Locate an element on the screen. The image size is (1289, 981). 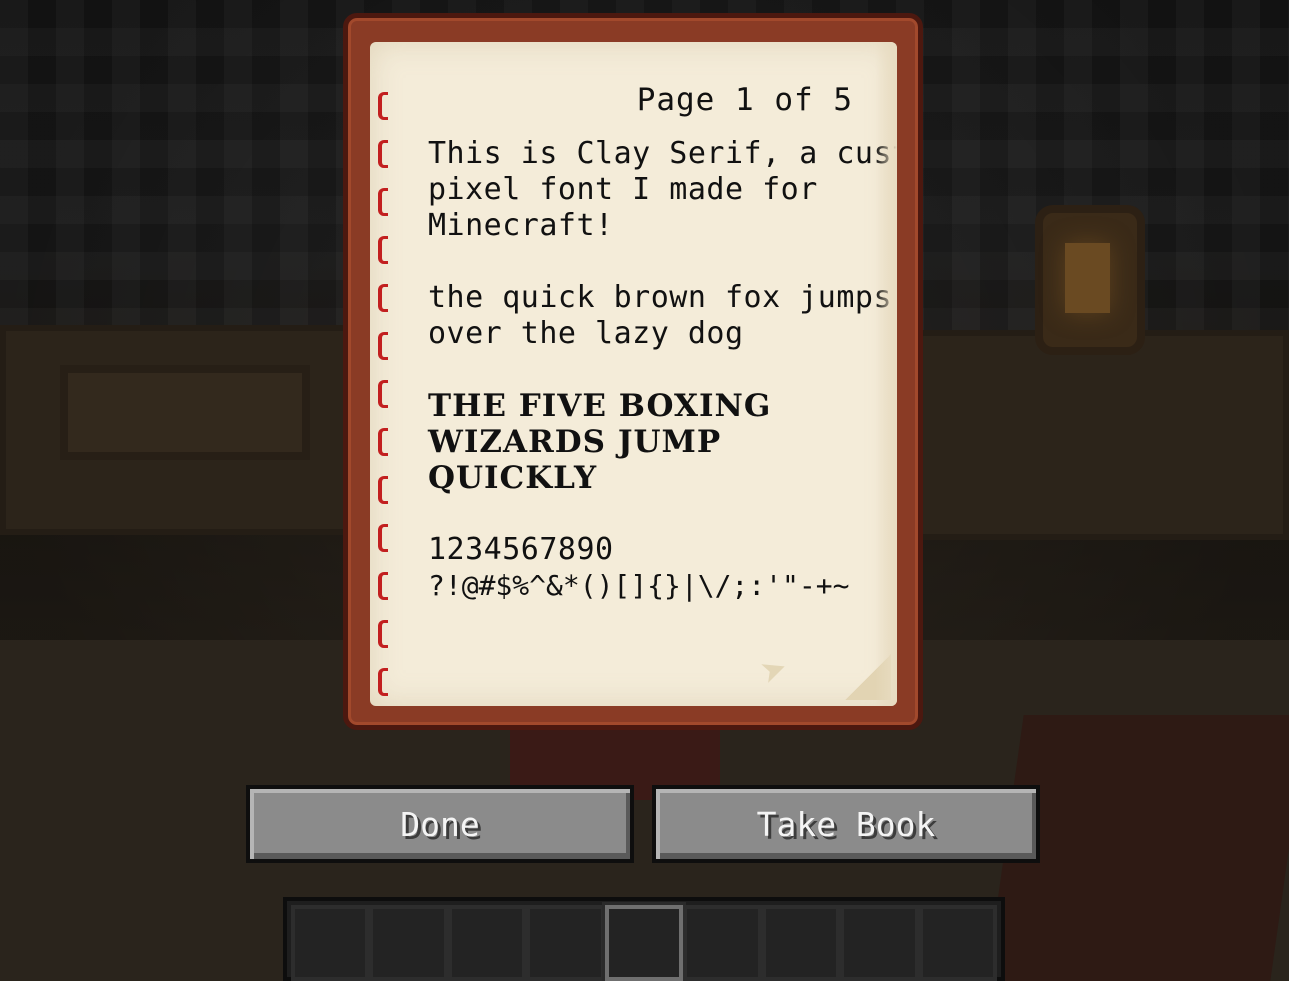
take-book-button: Take Book is located at coordinates (846, 824).